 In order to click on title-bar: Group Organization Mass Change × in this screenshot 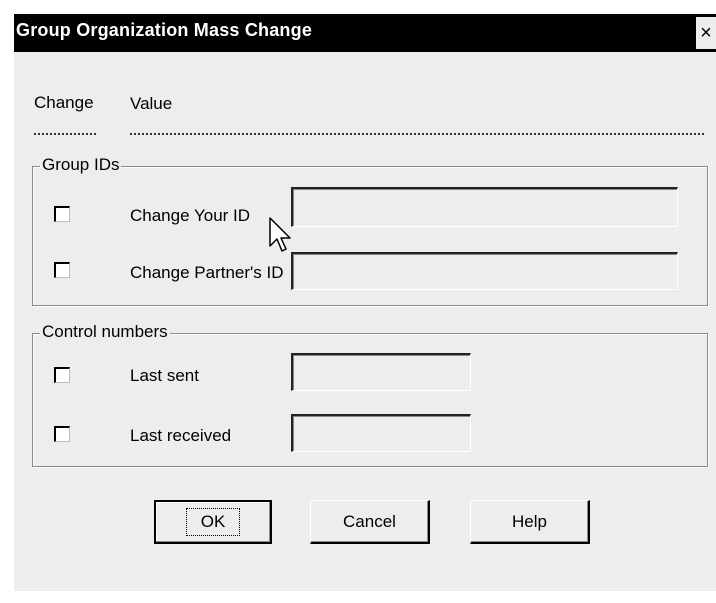, I will do `click(365, 33)`.